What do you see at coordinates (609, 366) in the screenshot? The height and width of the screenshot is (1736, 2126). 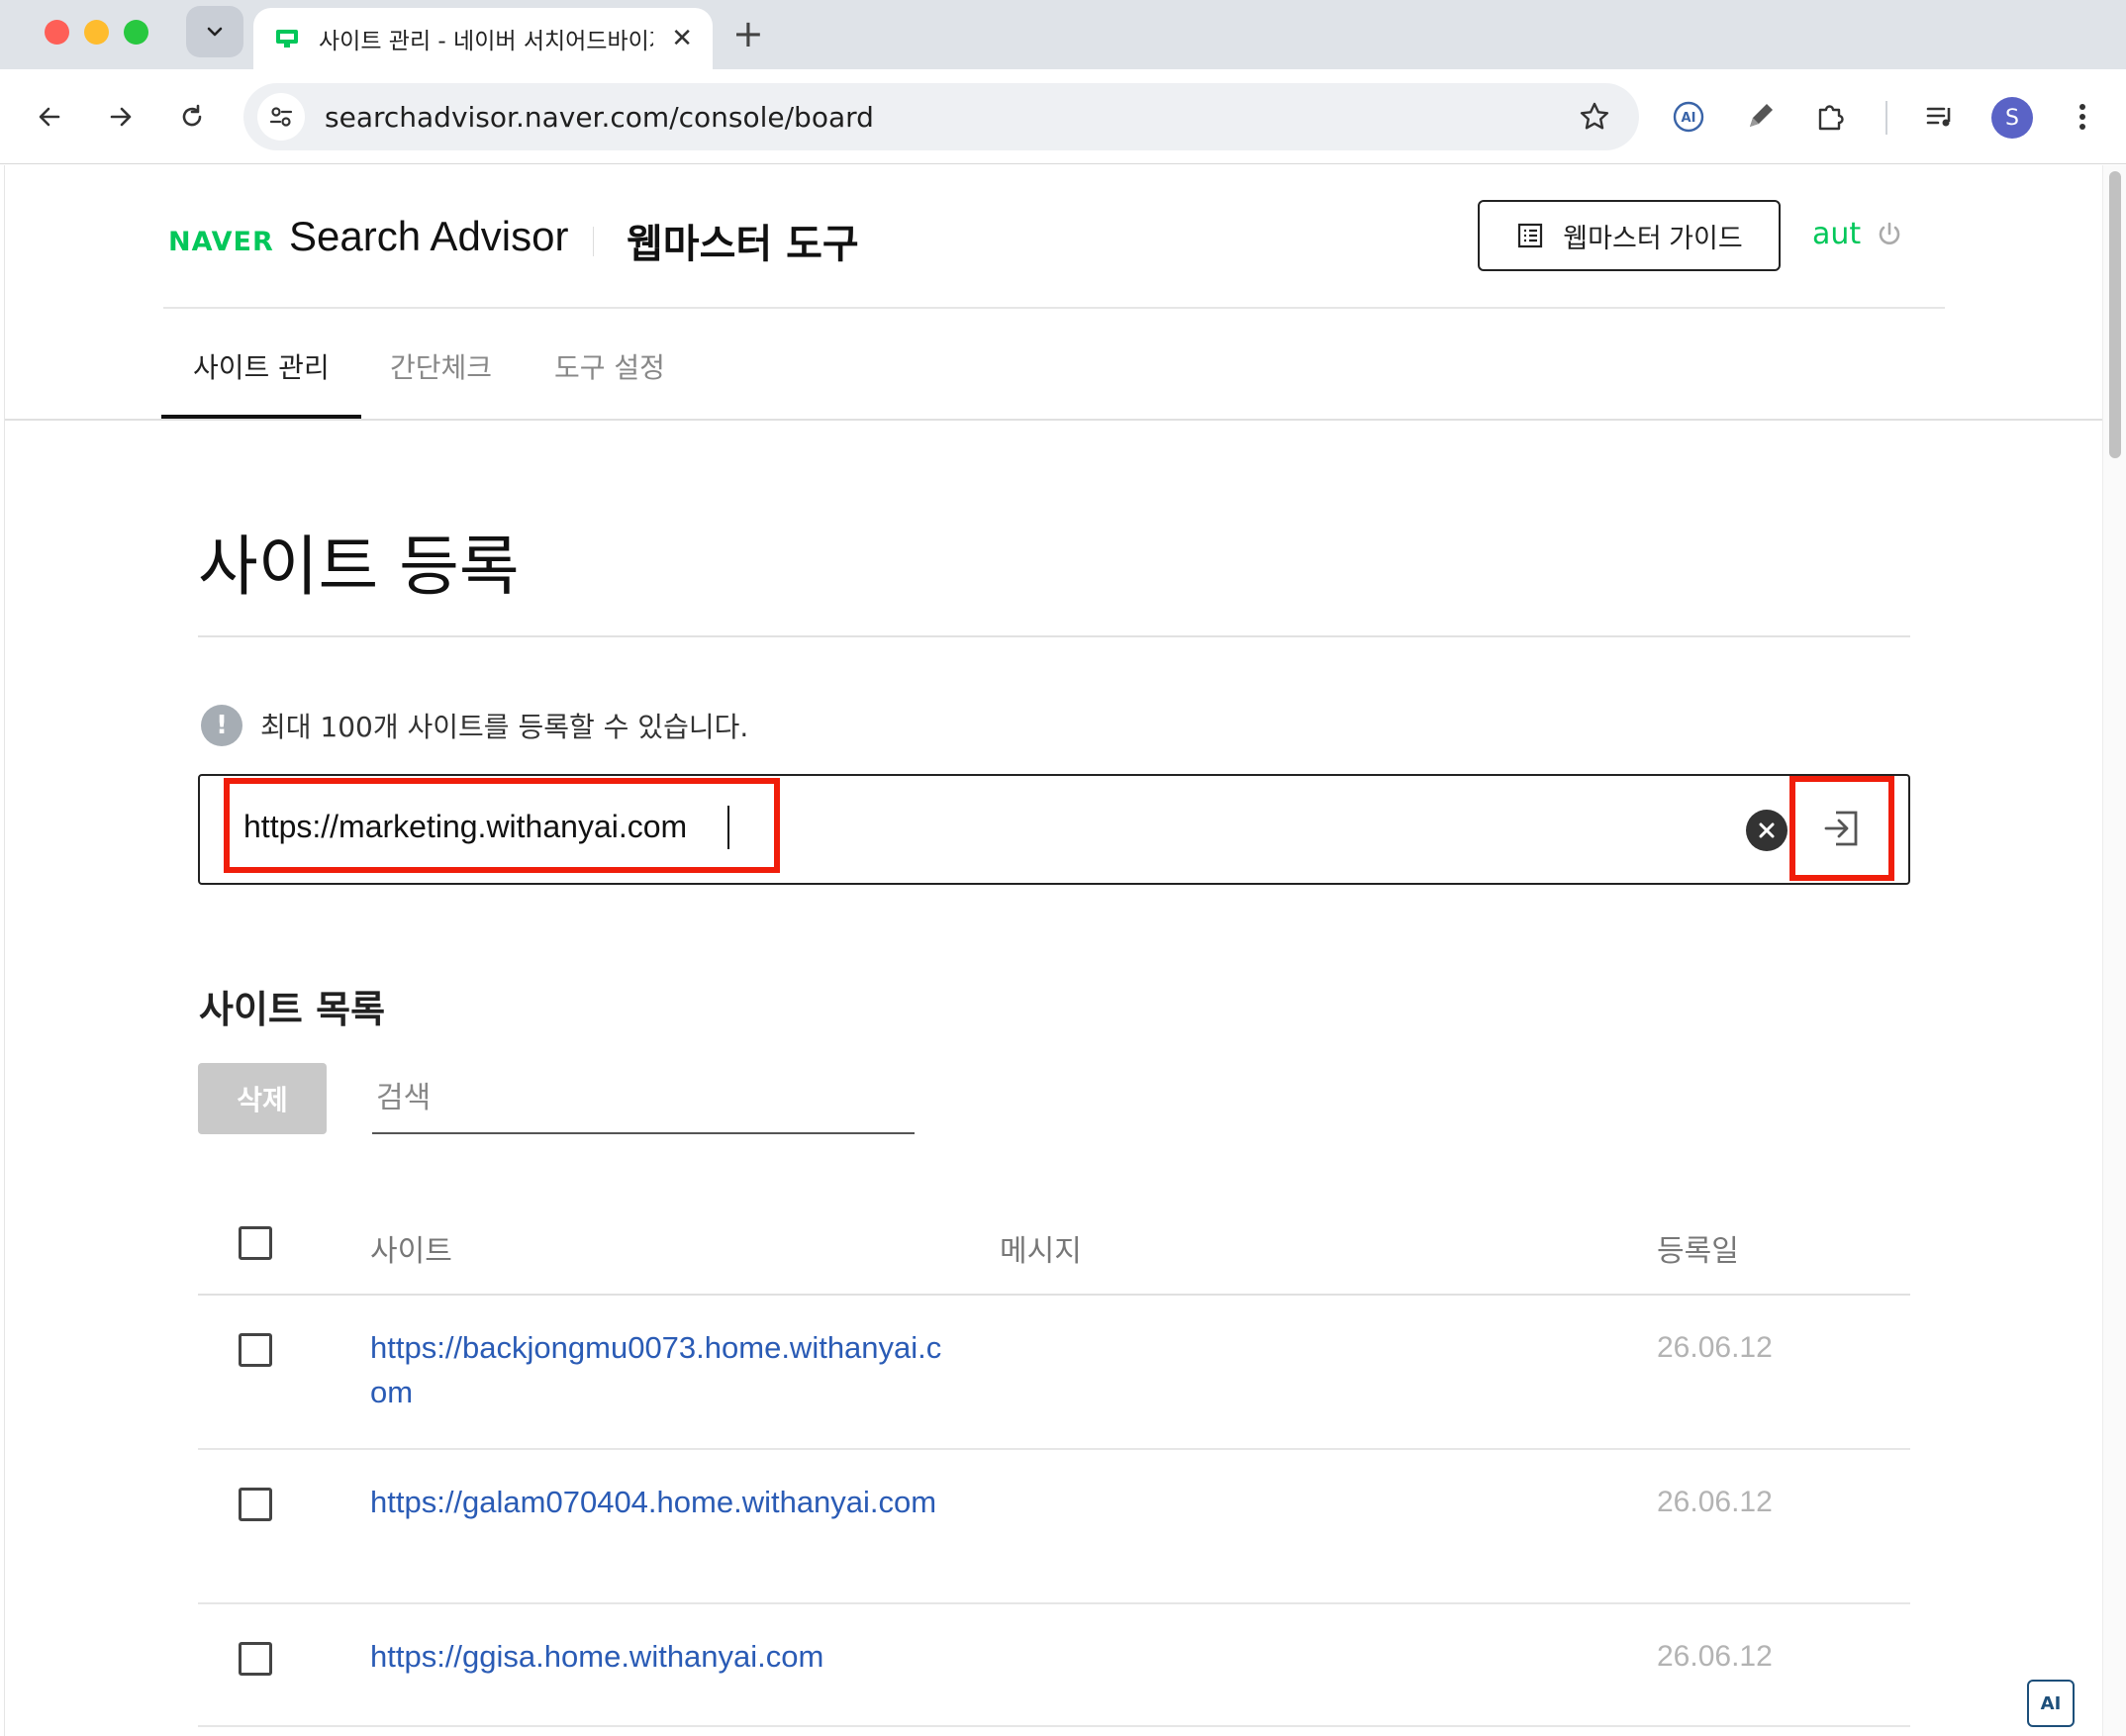 I see `tab-tool-settings: 도구 설정` at bounding box center [609, 366].